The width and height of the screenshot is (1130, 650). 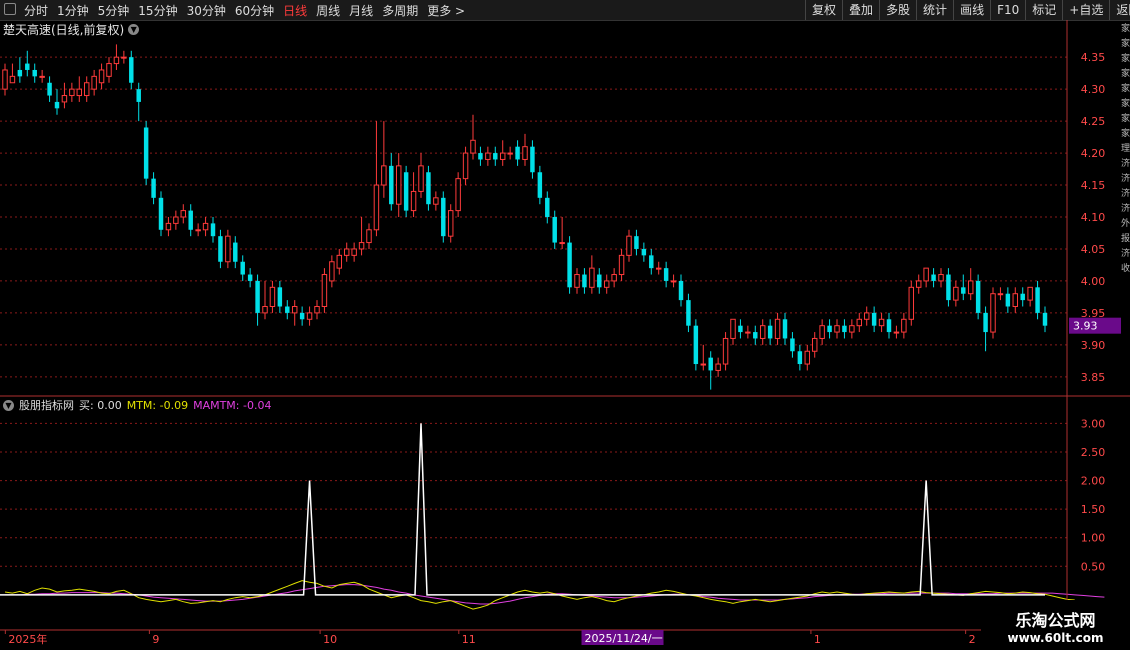 What do you see at coordinates (157, 405) in the screenshot?
I see `indicator-mtm: MTM: -0.09` at bounding box center [157, 405].